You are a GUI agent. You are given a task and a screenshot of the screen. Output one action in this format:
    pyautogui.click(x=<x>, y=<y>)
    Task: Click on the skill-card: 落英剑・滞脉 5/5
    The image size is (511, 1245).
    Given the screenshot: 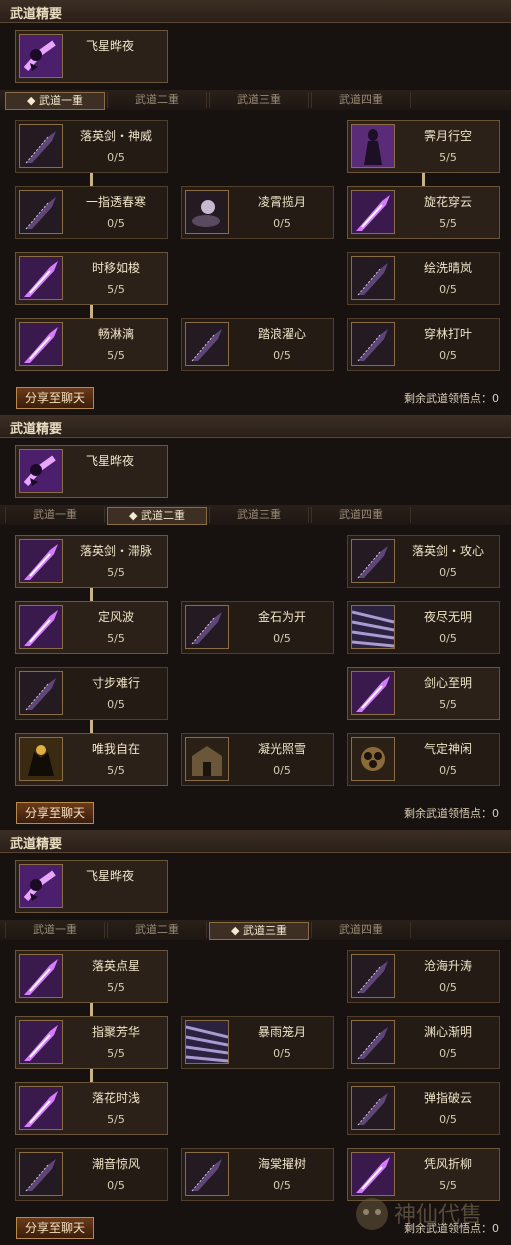 What is the action you would take?
    pyautogui.click(x=91, y=561)
    